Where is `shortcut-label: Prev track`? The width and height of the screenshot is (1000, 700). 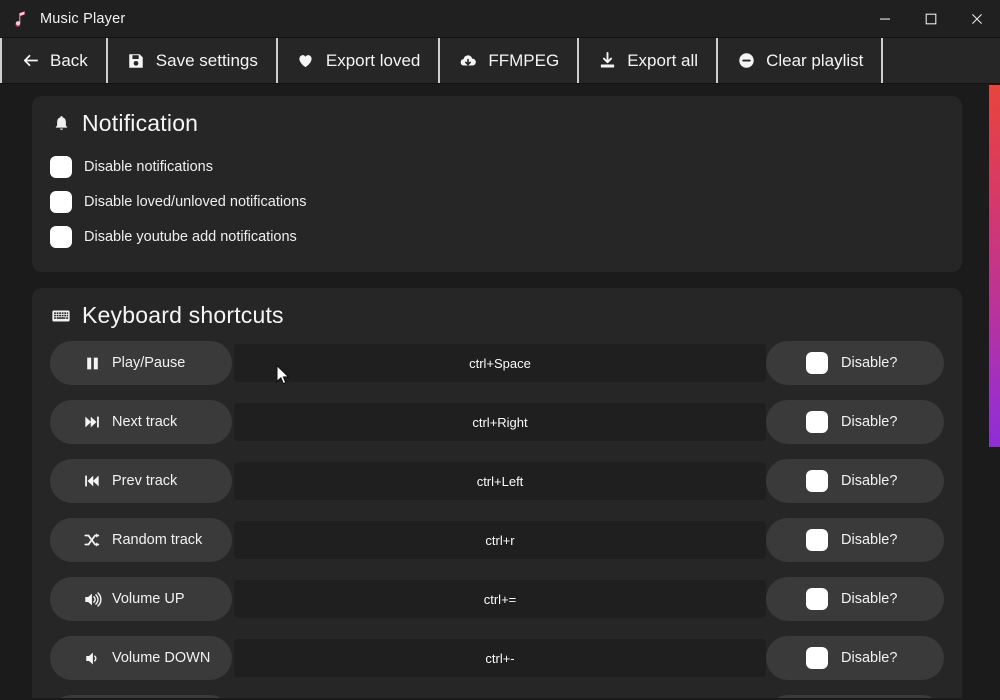 shortcut-label: Prev track is located at coordinates (145, 481).